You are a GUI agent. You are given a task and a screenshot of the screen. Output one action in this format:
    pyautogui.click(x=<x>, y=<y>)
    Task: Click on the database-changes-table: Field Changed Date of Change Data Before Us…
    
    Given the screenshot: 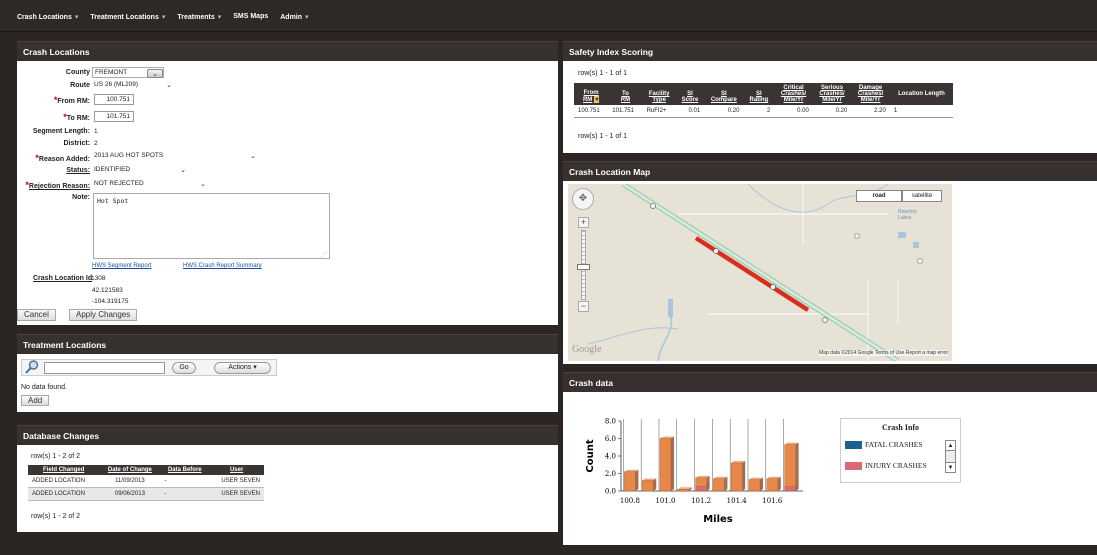 What is the action you would take?
    pyautogui.click(x=146, y=483)
    